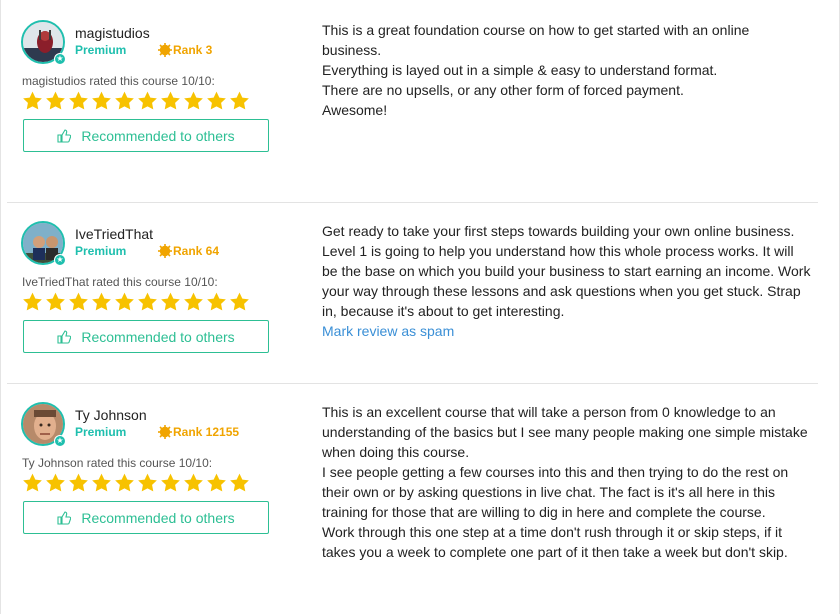 This screenshot has width=840, height=614. Describe the element at coordinates (206, 432) in the screenshot. I see `rank-label: Rank 12155` at that location.